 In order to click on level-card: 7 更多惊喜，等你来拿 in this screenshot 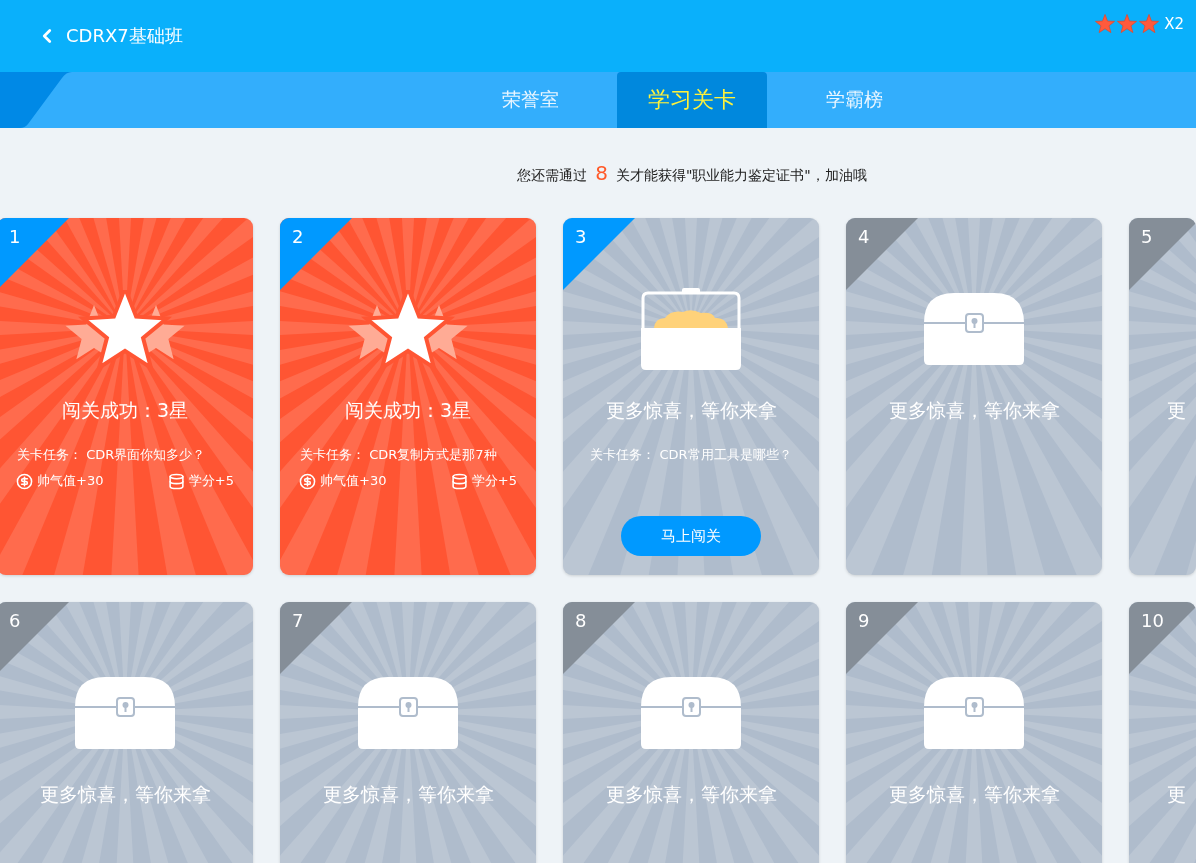, I will do `click(408, 732)`.